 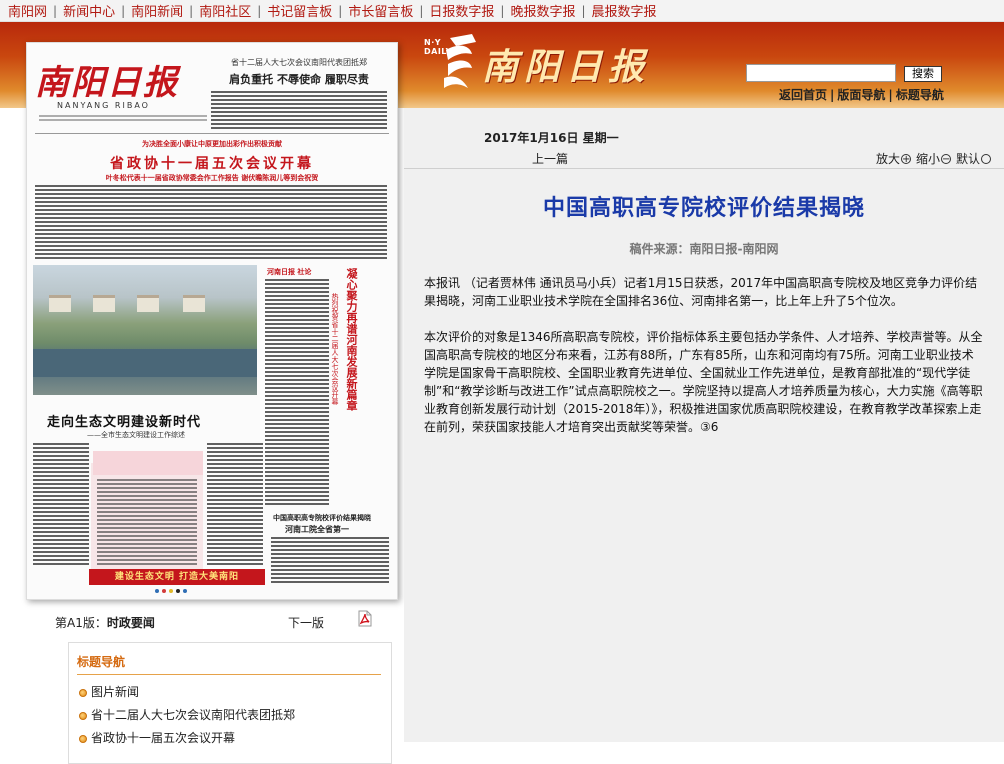 I want to click on nav-link-morning-digital: 晨报数字报, so click(x=624, y=10).